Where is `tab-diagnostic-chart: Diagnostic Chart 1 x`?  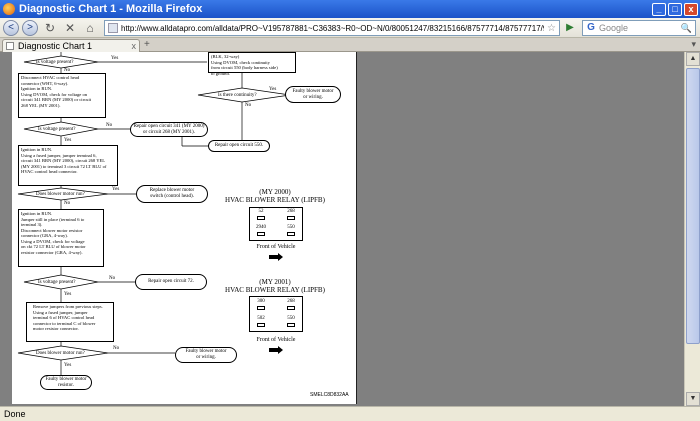
tab-diagnostic-chart: Diagnostic Chart 1 x is located at coordinates (71, 45).